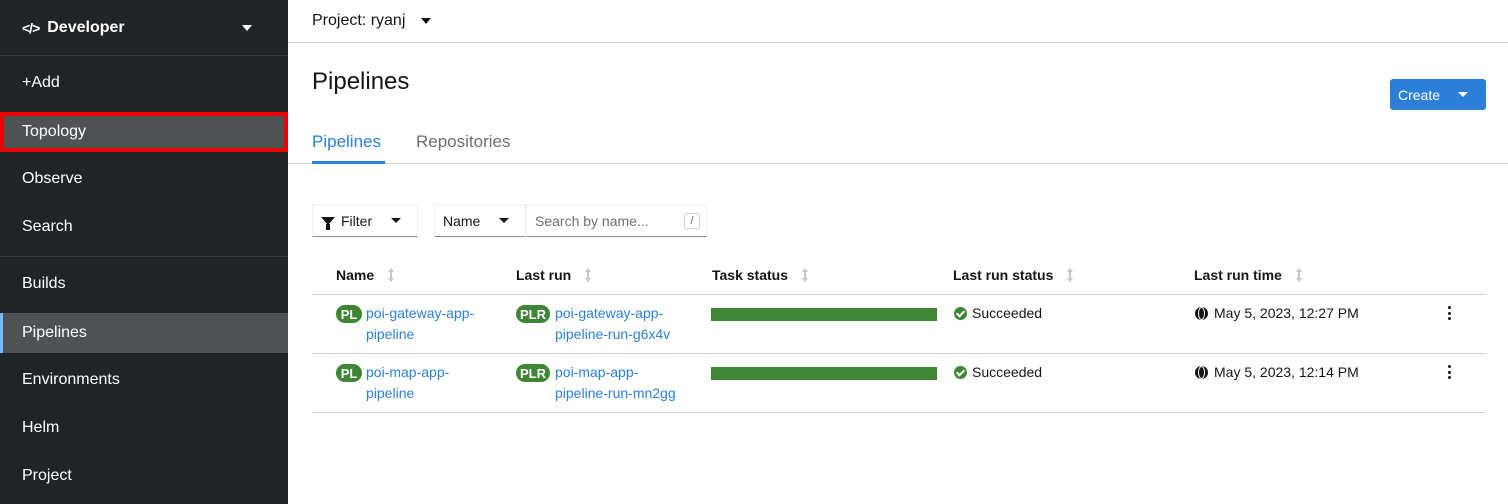 This screenshot has width=1508, height=504. What do you see at coordinates (348, 162) in the screenshot?
I see `active-tab-indicator` at bounding box center [348, 162].